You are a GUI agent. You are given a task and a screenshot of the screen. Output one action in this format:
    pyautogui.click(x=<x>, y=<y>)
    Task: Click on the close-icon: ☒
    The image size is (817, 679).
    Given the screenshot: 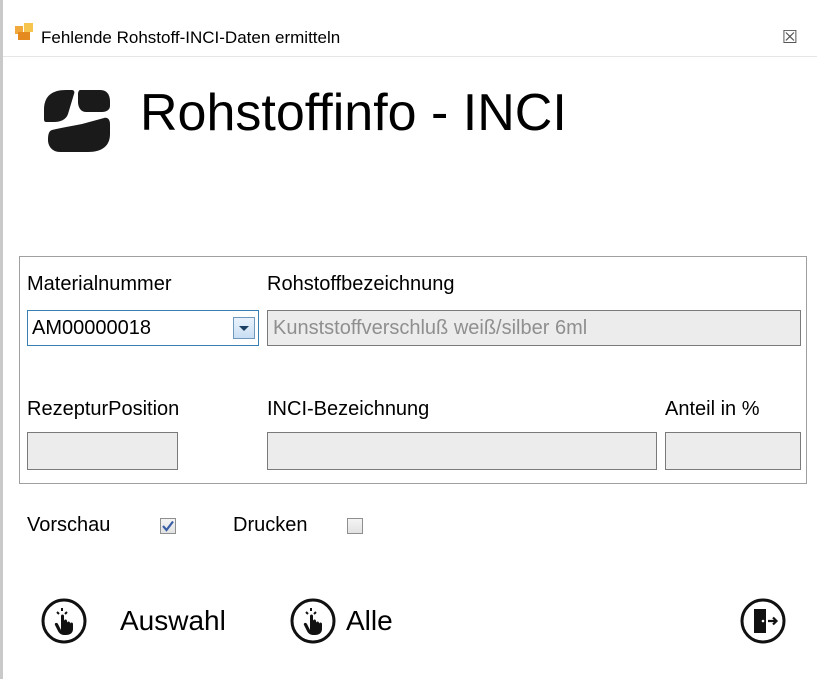 What is the action you would take?
    pyautogui.click(x=790, y=37)
    